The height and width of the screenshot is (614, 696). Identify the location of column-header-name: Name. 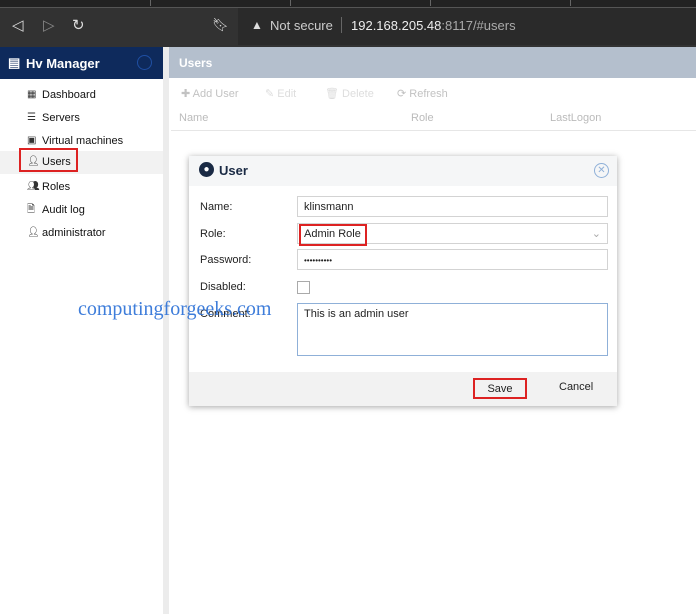
(193, 118).